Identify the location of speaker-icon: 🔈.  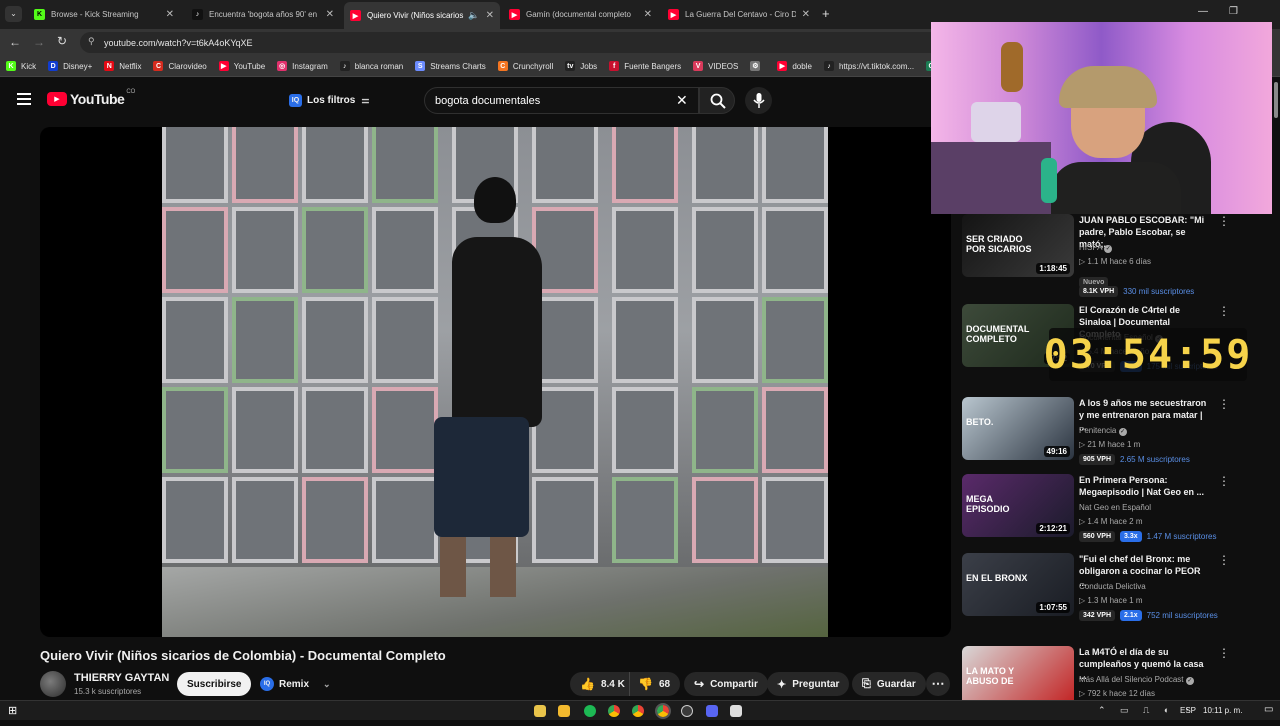
(473, 15).